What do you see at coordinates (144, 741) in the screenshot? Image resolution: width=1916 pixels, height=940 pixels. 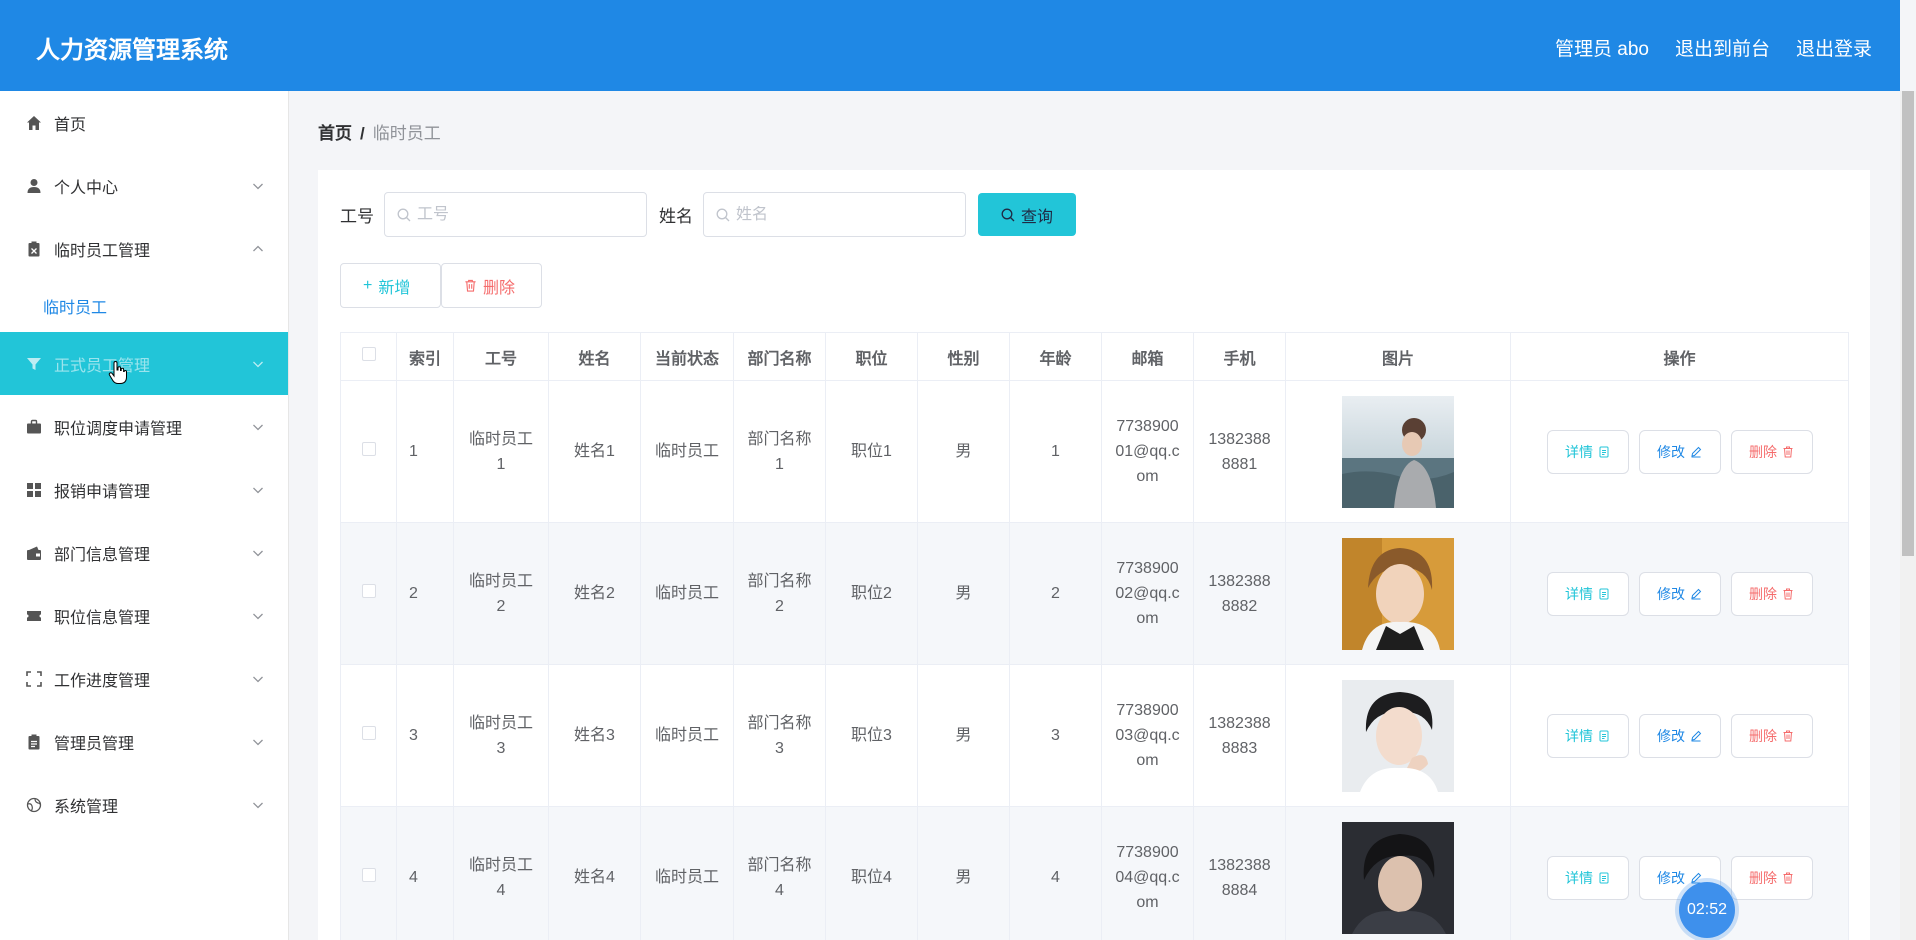 I see `sidebar-item-admin-mgmt: 管理员管理` at bounding box center [144, 741].